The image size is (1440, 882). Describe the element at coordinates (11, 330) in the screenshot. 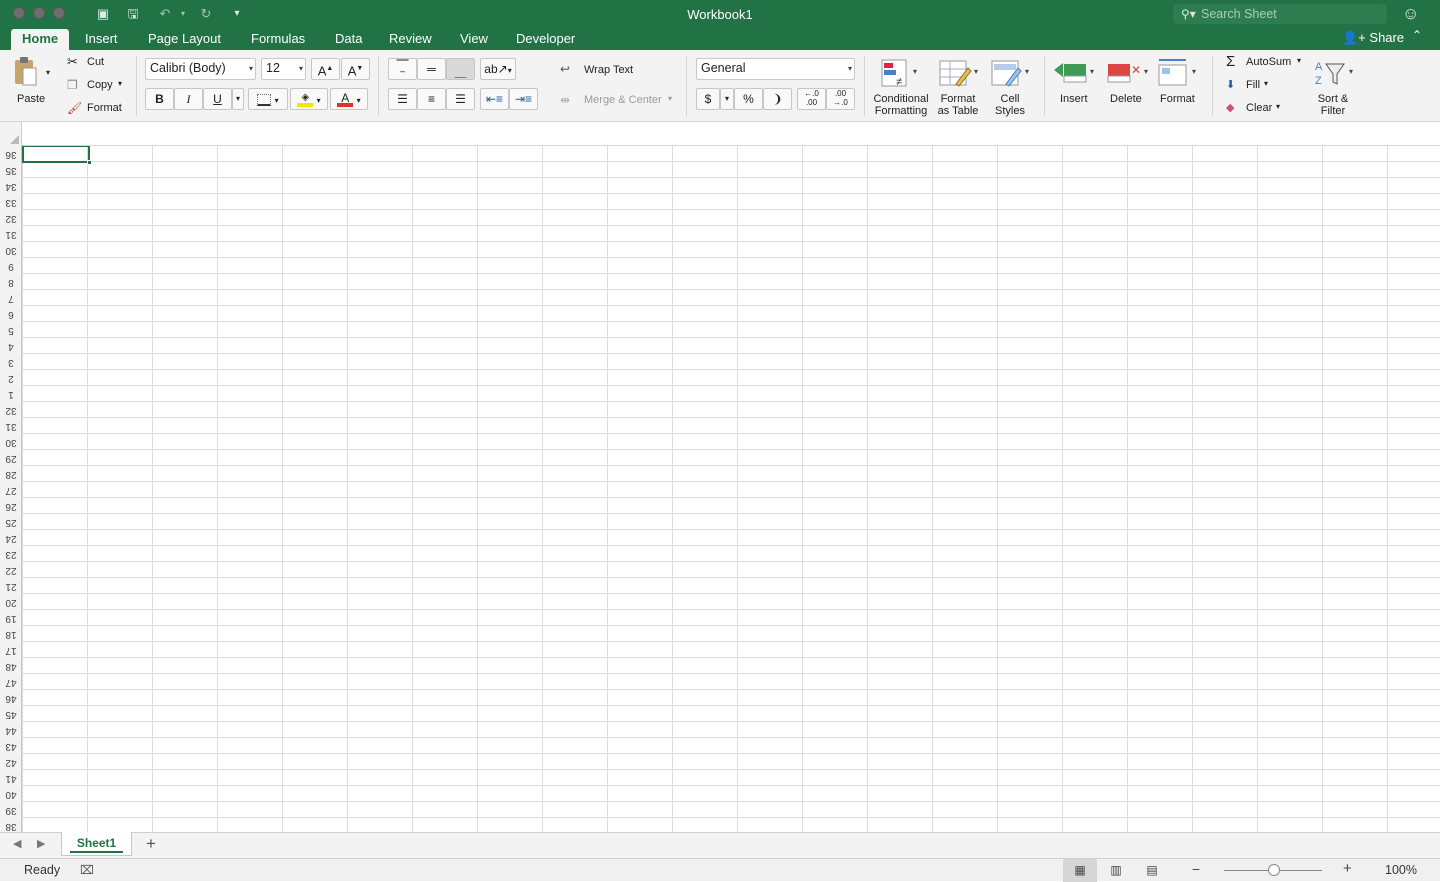

I see `row-header: 5` at that location.